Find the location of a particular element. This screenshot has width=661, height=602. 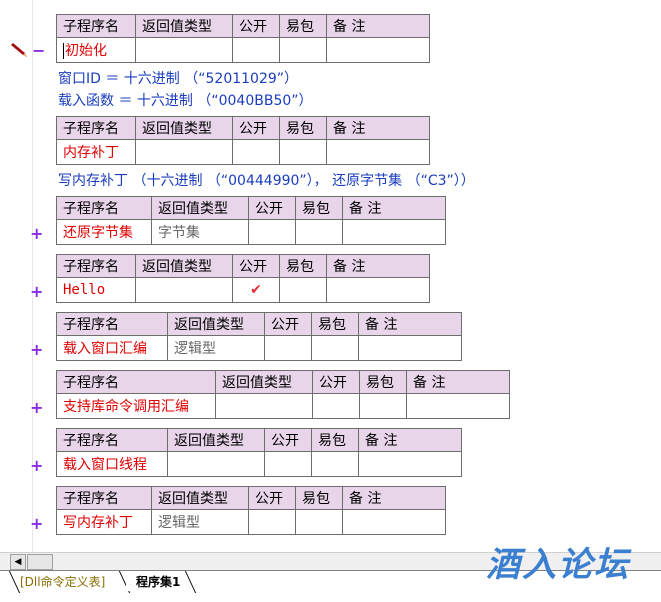

code-line: 载入函数 ＝ 十六进制 （“0040BB50”） is located at coordinates (185, 100).